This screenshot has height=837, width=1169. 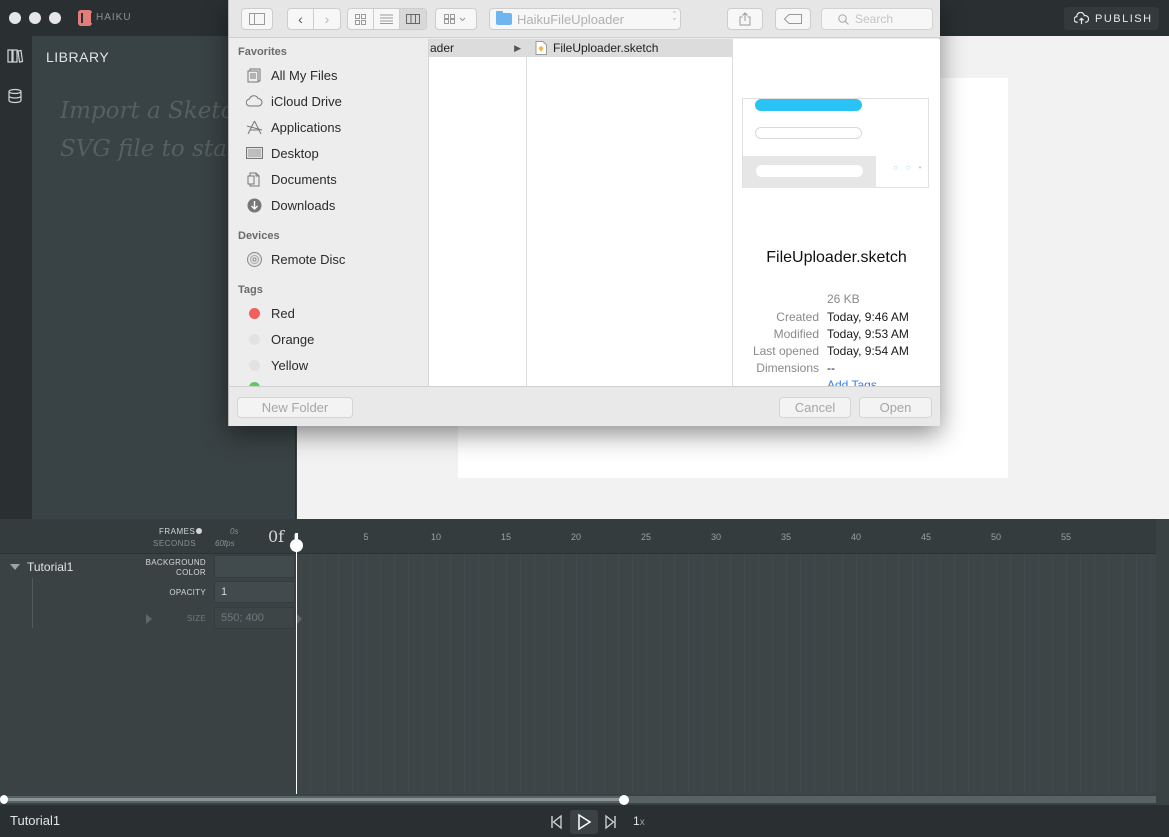 What do you see at coordinates (611, 822) in the screenshot?
I see `skip-forward-icon` at bounding box center [611, 822].